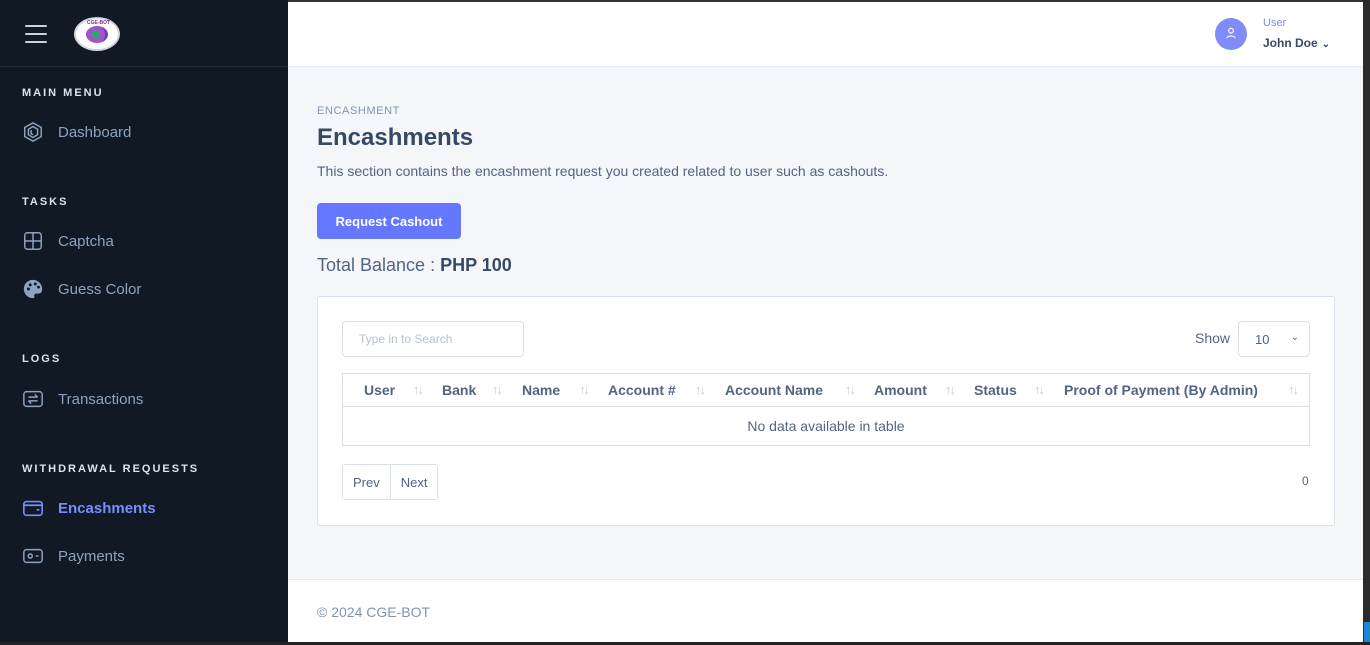 The height and width of the screenshot is (645, 1370). I want to click on user-menu: John Doe ⌄, so click(1296, 43).